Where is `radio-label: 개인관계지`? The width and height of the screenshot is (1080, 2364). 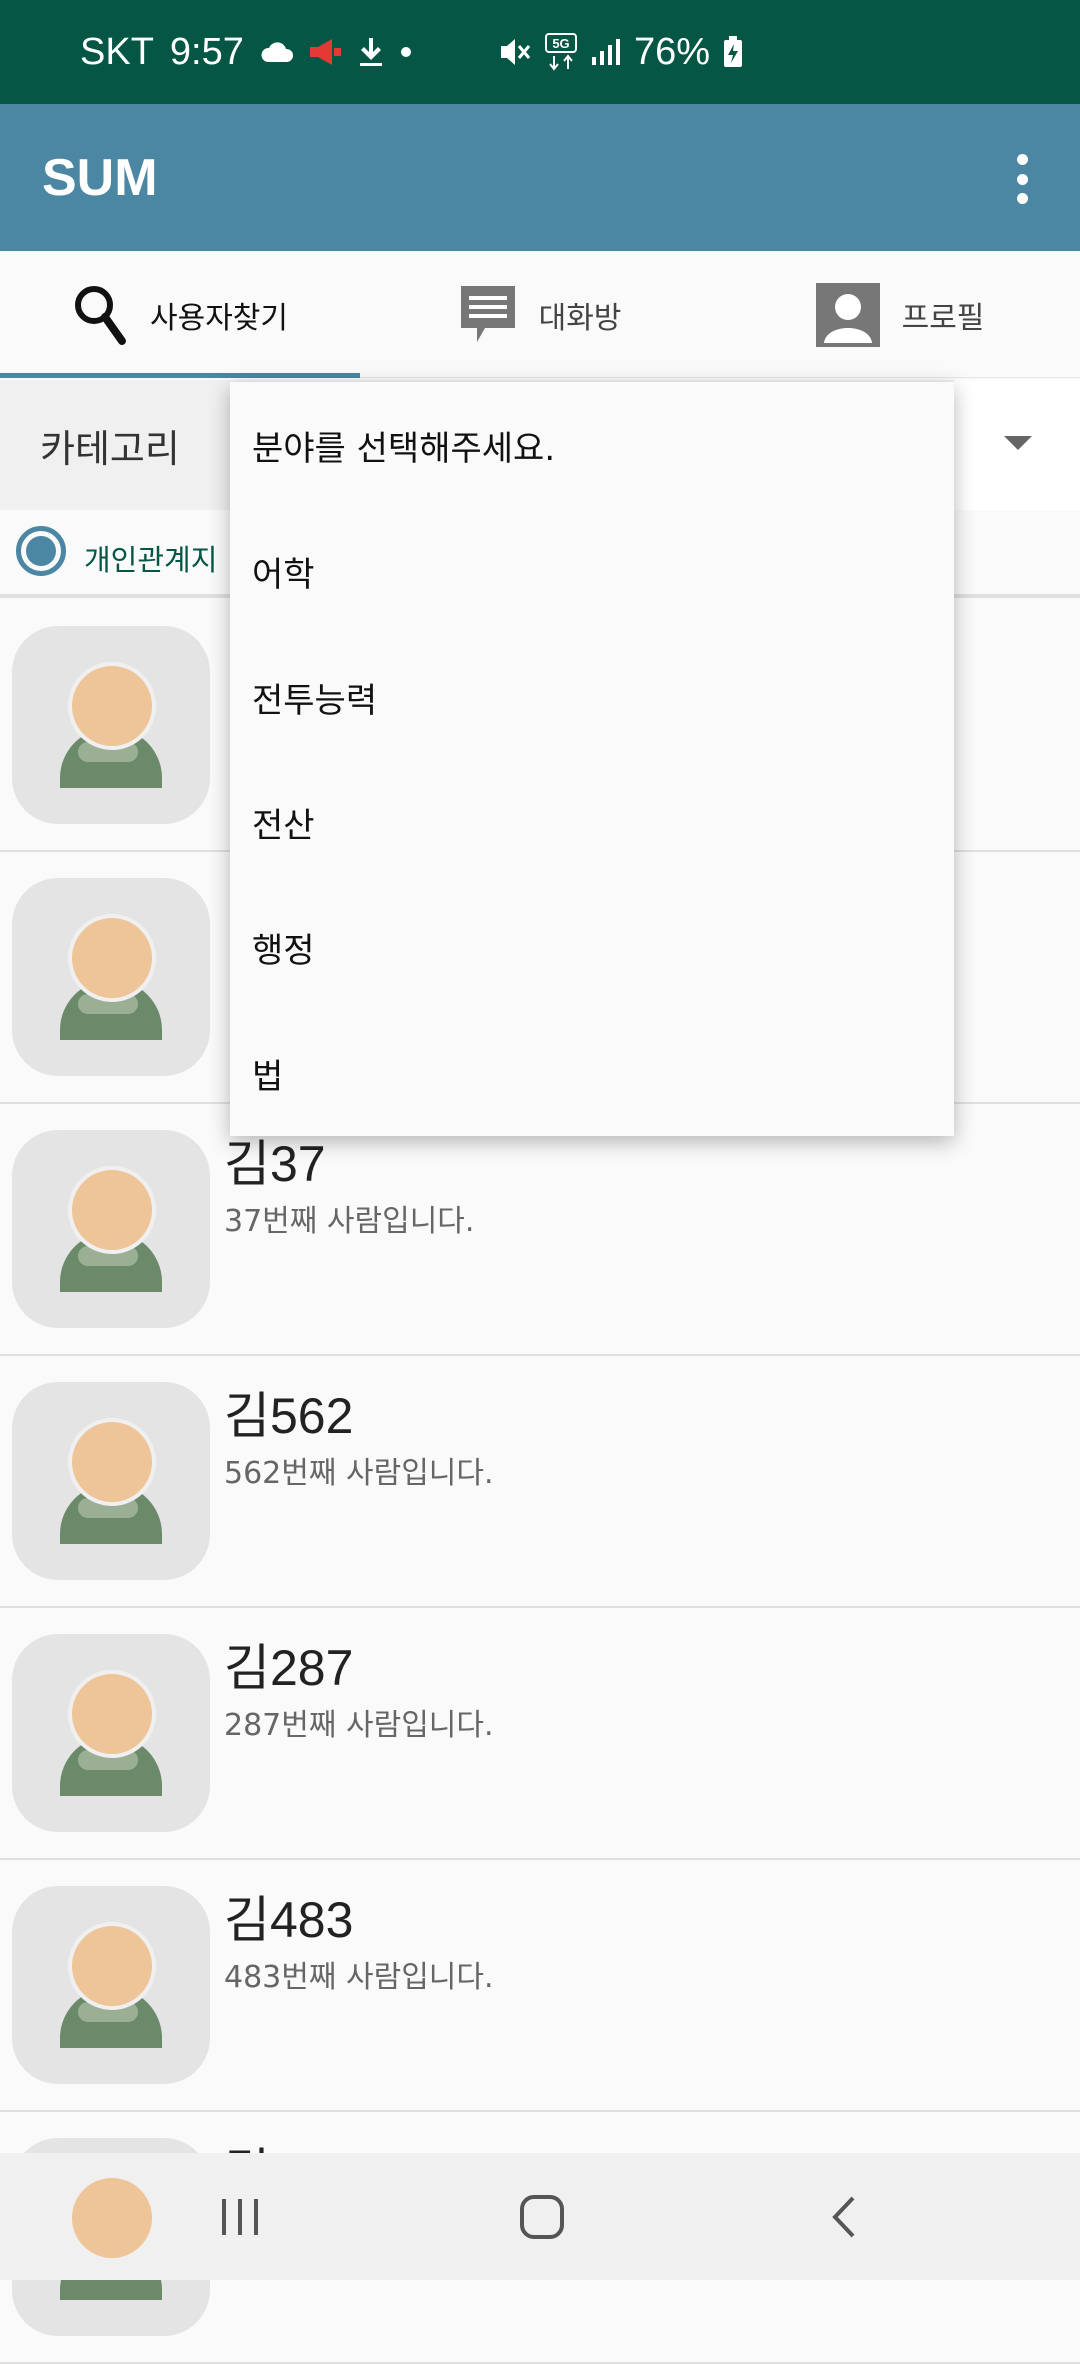
radio-label: 개인관계지 is located at coordinates (151, 560).